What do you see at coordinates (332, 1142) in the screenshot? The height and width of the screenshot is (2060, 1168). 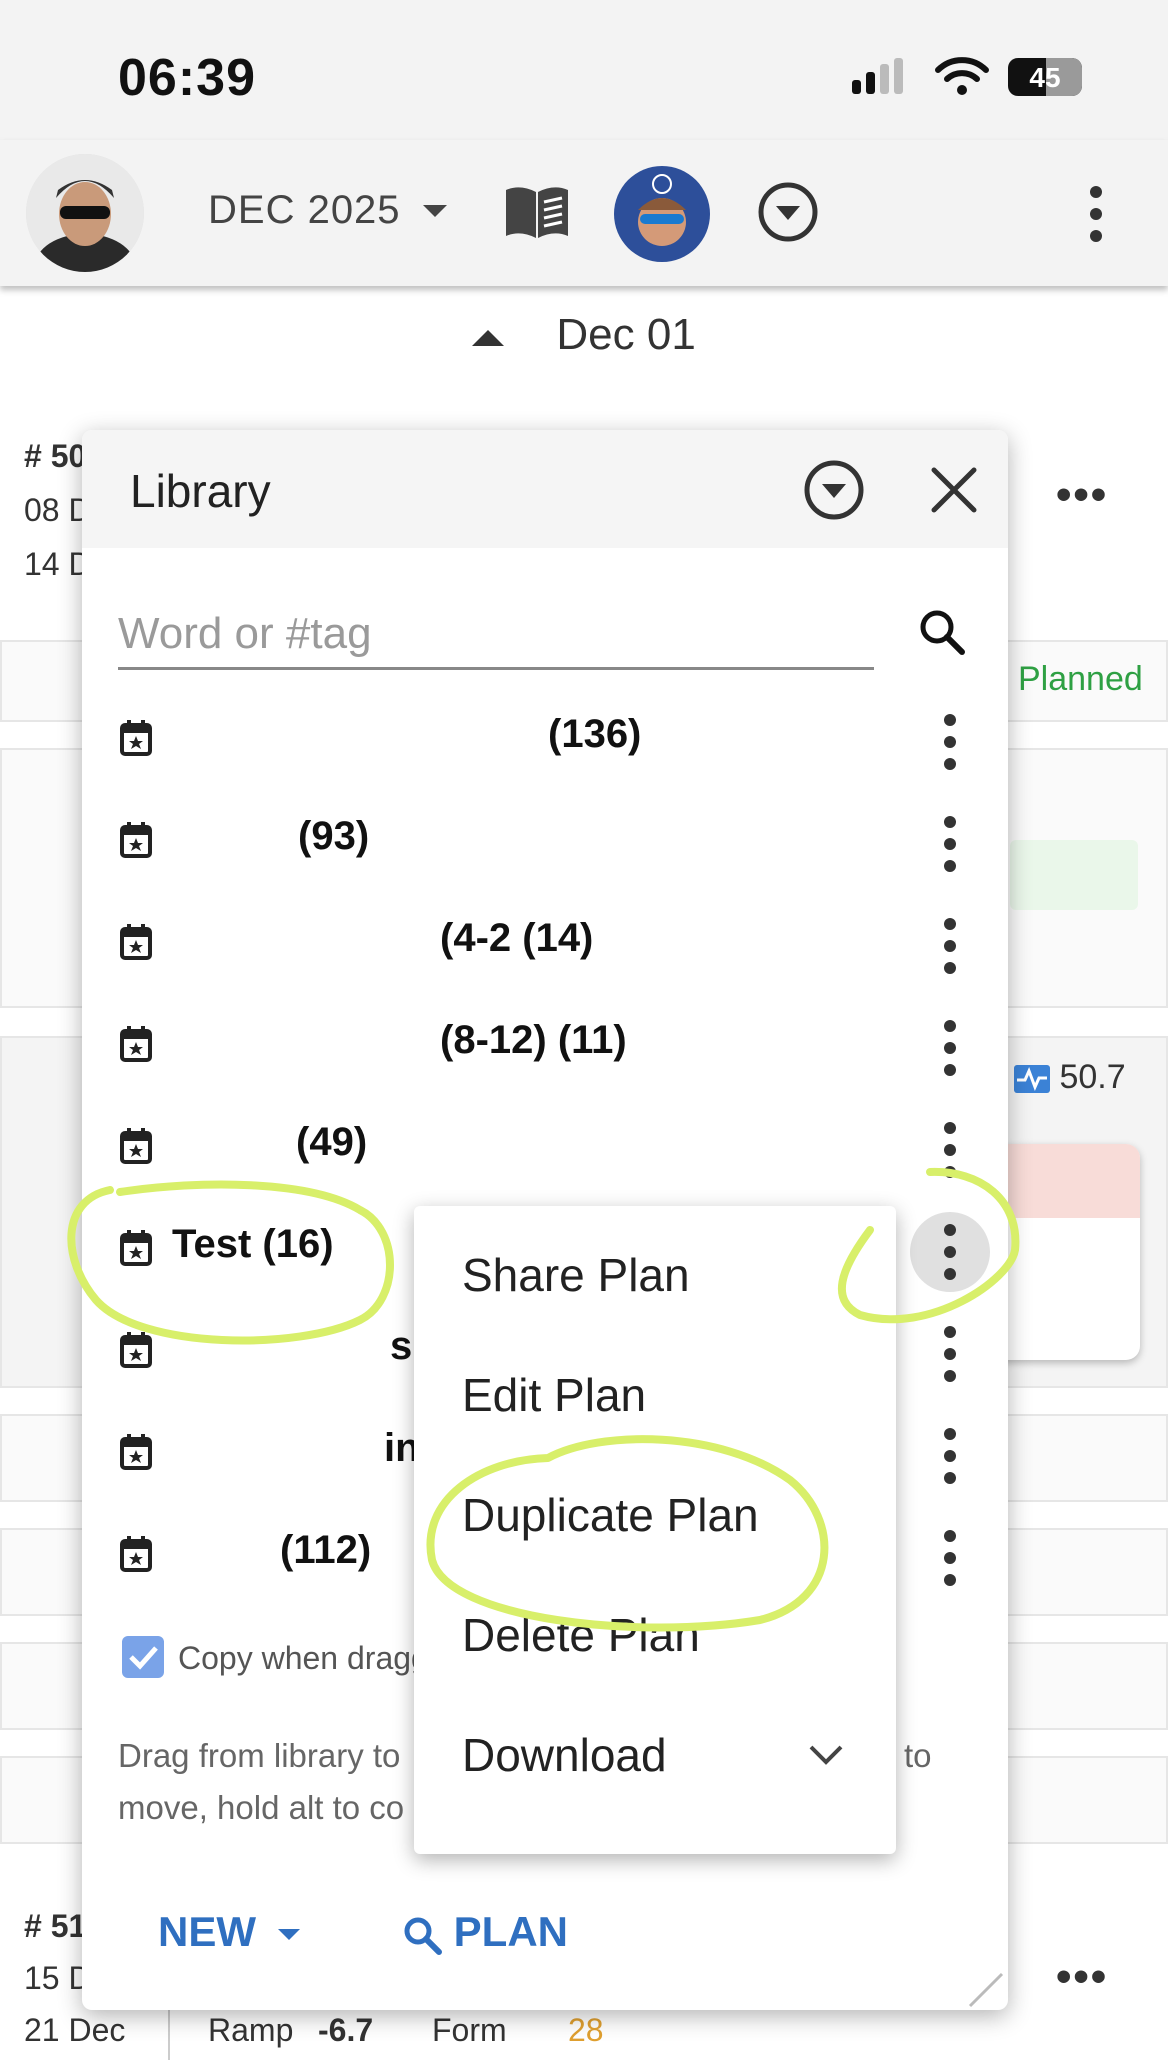 I see `plan-label: (49)` at bounding box center [332, 1142].